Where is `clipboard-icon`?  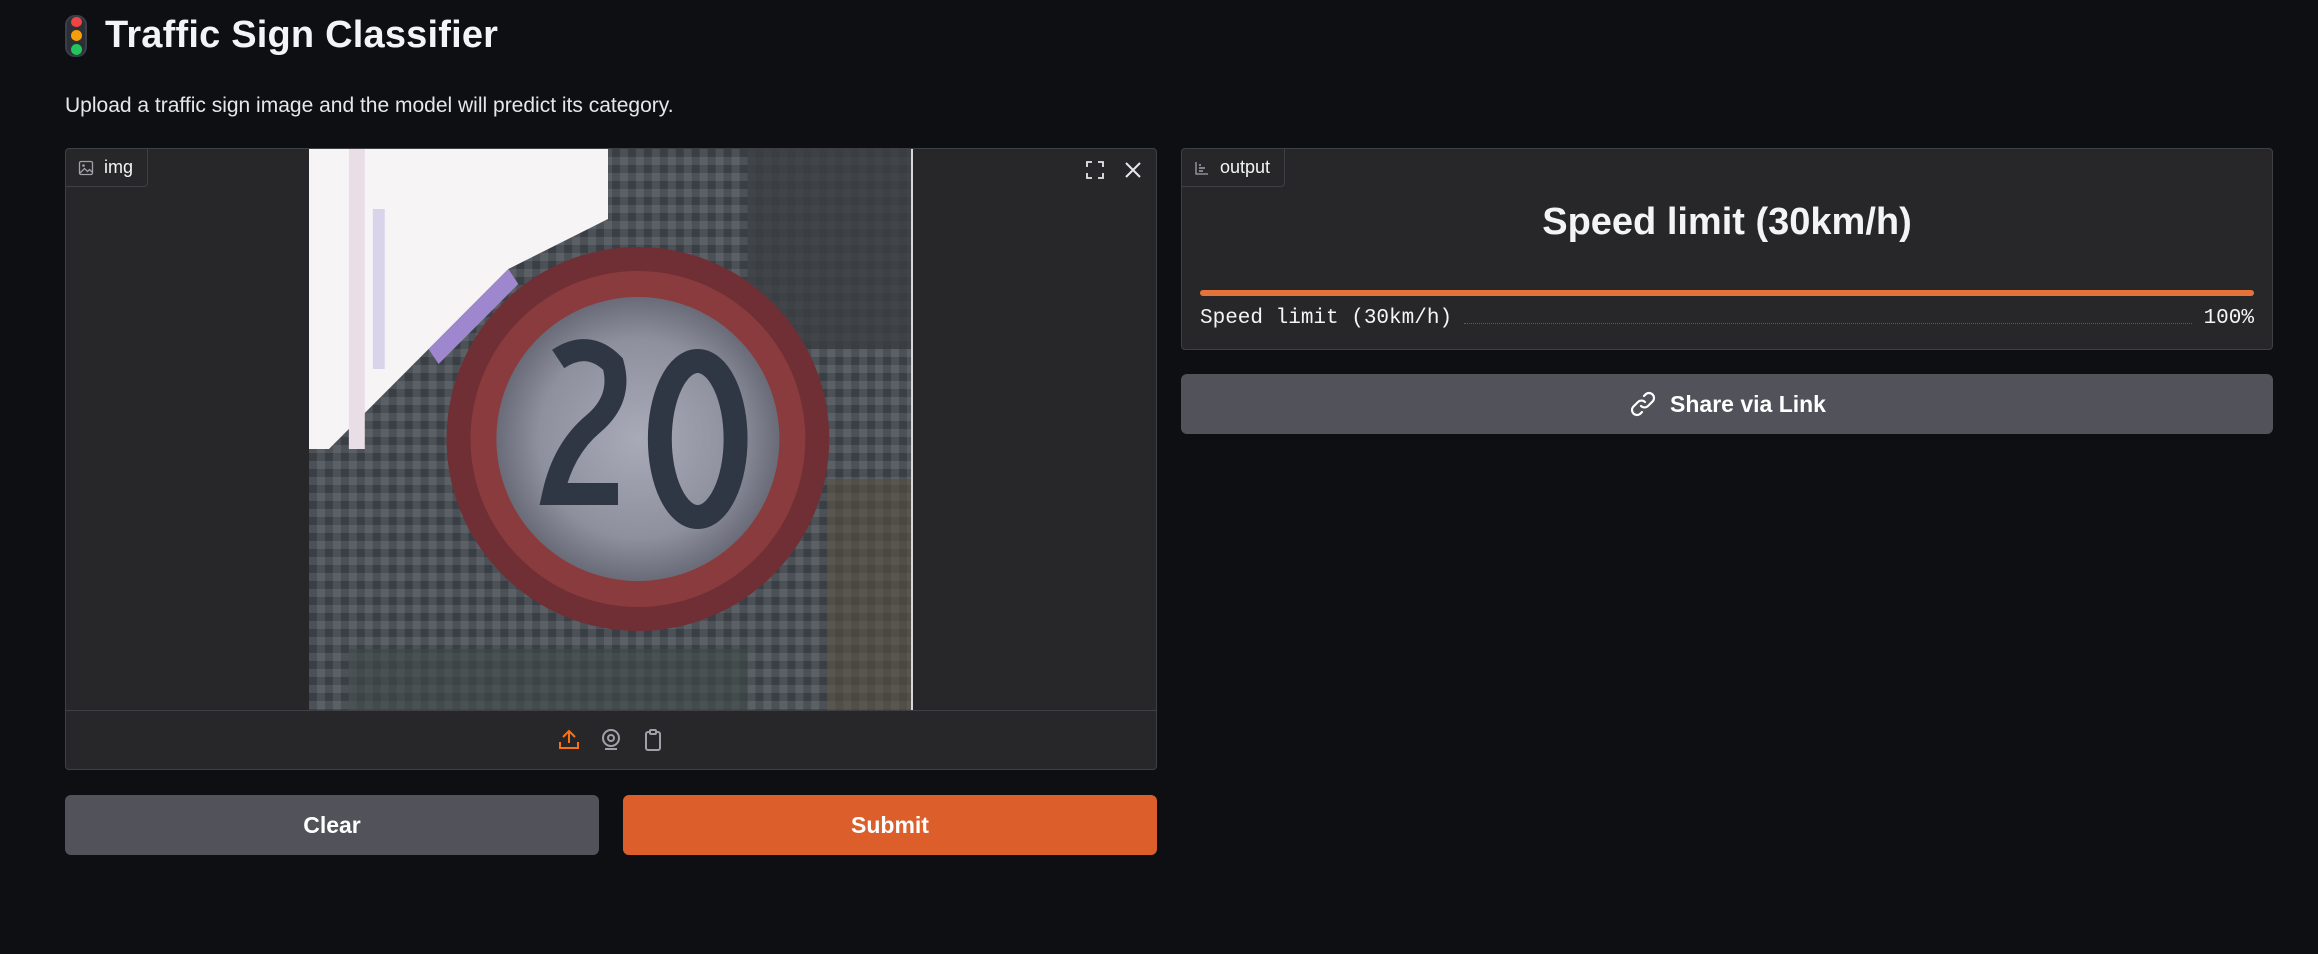 clipboard-icon is located at coordinates (653, 740).